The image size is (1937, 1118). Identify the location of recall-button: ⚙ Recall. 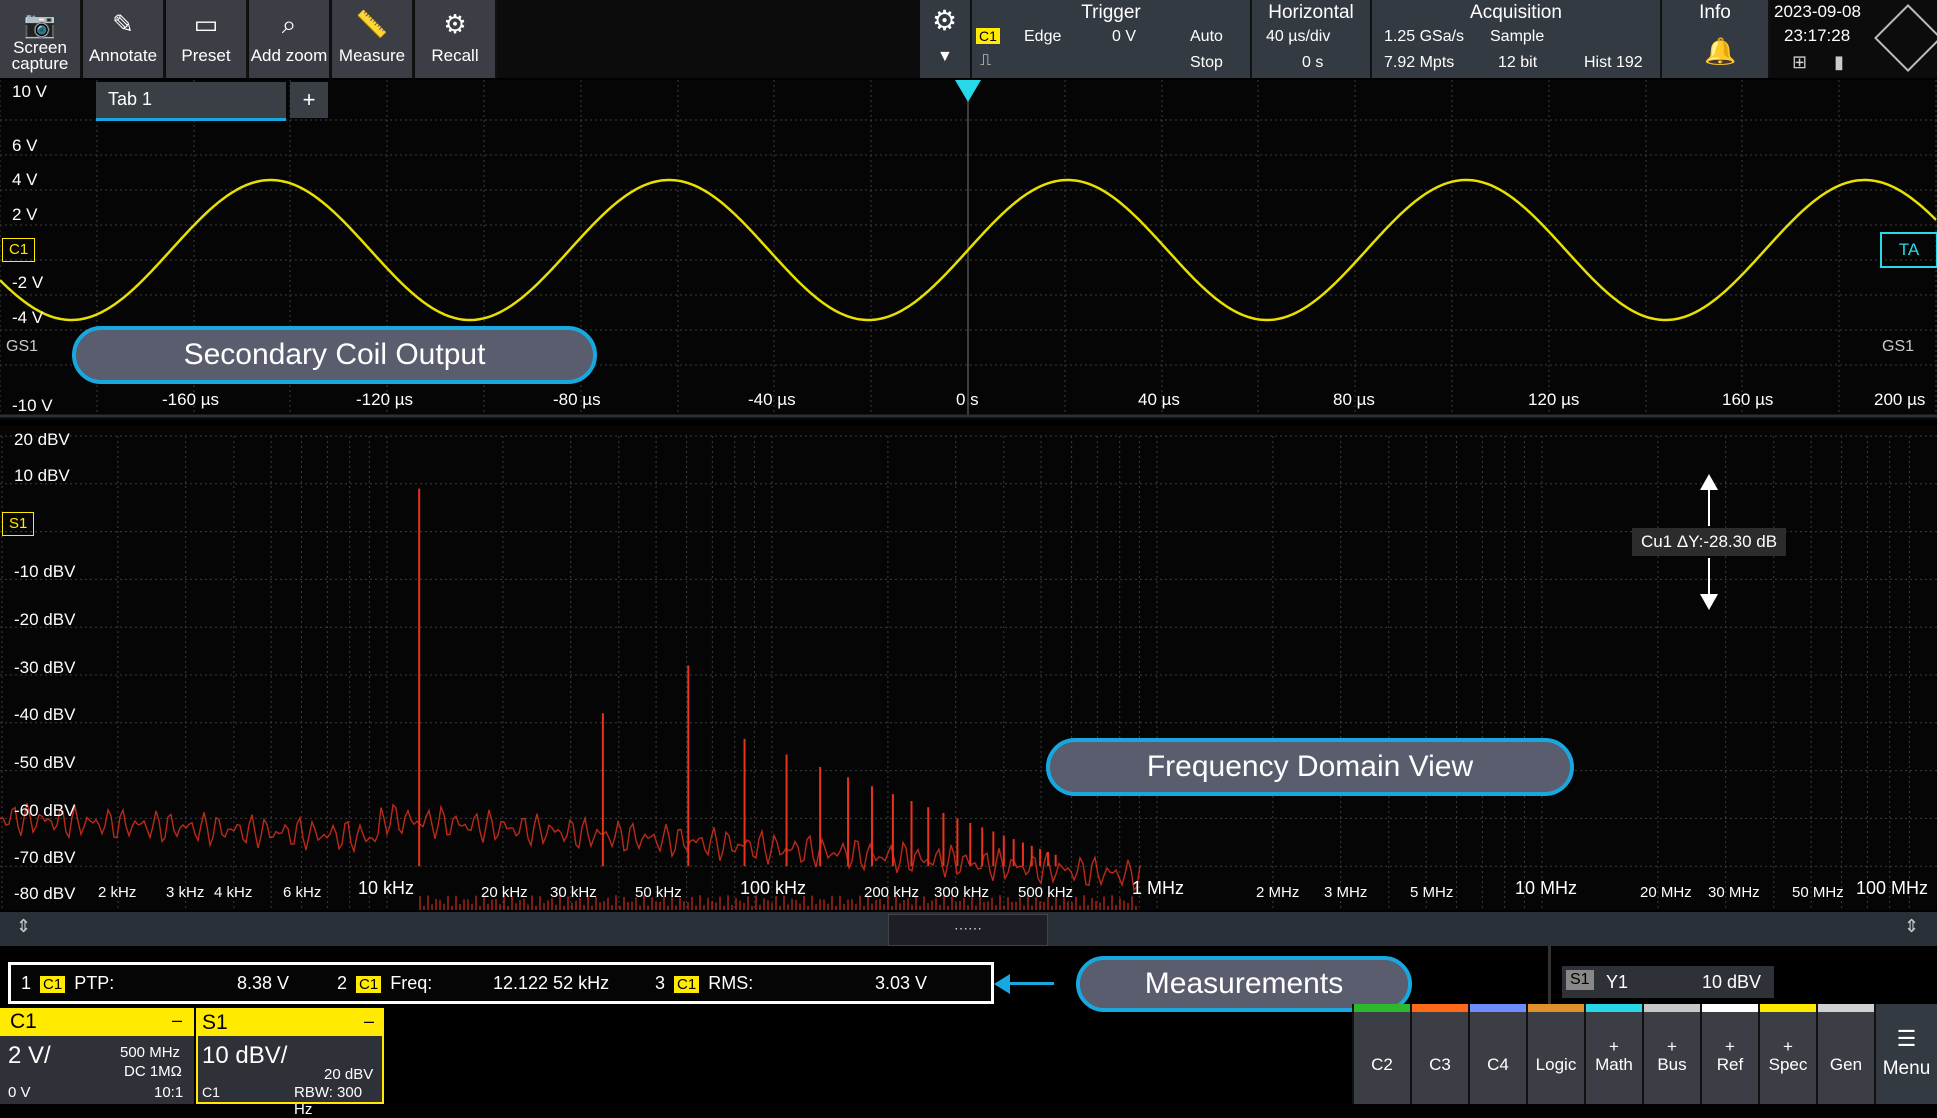
(456, 39).